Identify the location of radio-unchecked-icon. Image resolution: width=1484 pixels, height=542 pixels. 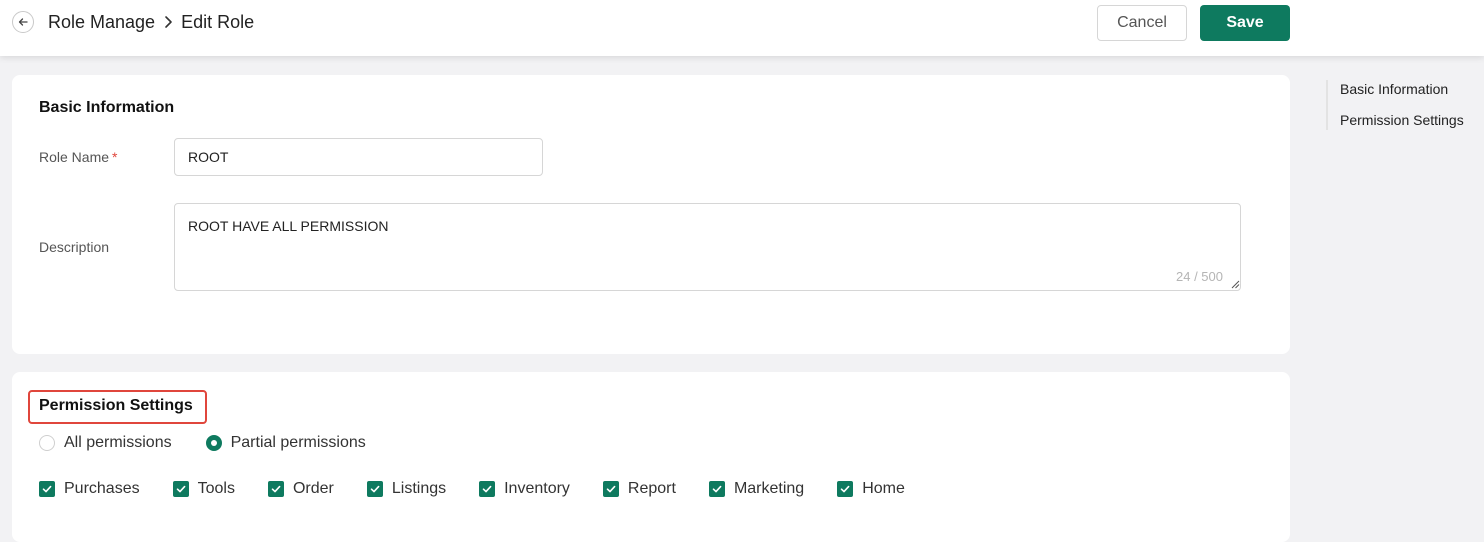
(47, 443).